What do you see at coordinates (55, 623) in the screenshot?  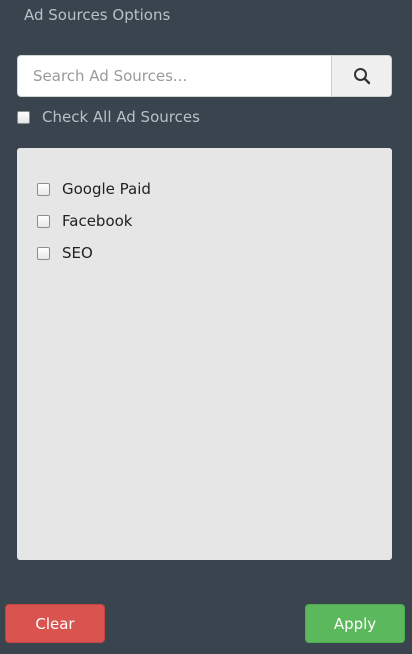 I see `clear-button: Clear` at bounding box center [55, 623].